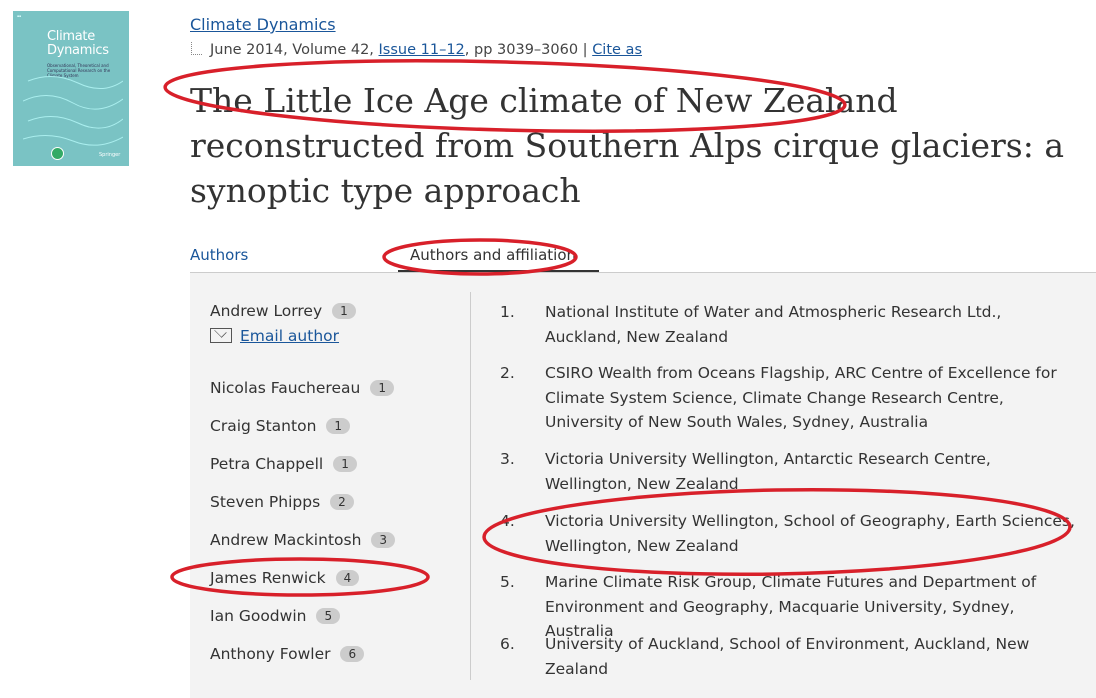 The image size is (1096, 698). I want to click on email-author: Email author, so click(274, 336).